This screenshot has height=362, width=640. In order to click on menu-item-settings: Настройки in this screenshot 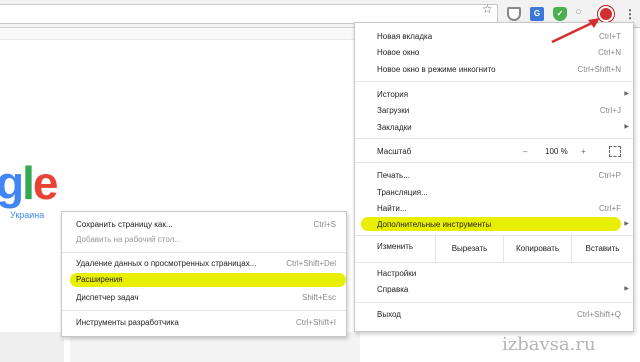, I will do `click(494, 273)`.